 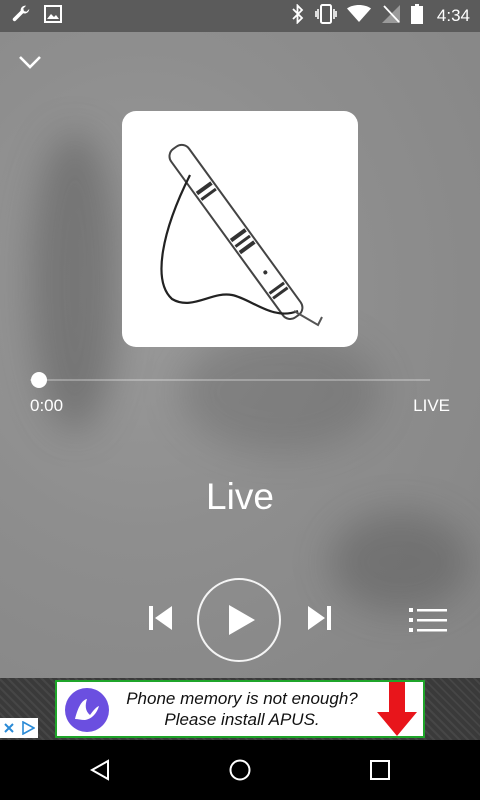 What do you see at coordinates (326, 16) in the screenshot?
I see `vibrate-icon` at bounding box center [326, 16].